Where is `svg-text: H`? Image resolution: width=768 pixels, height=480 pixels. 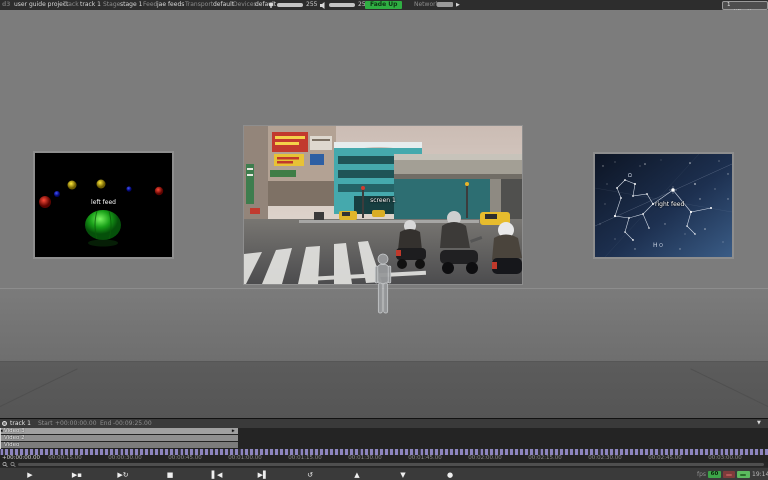 svg-text: H is located at coordinates (655, 245).